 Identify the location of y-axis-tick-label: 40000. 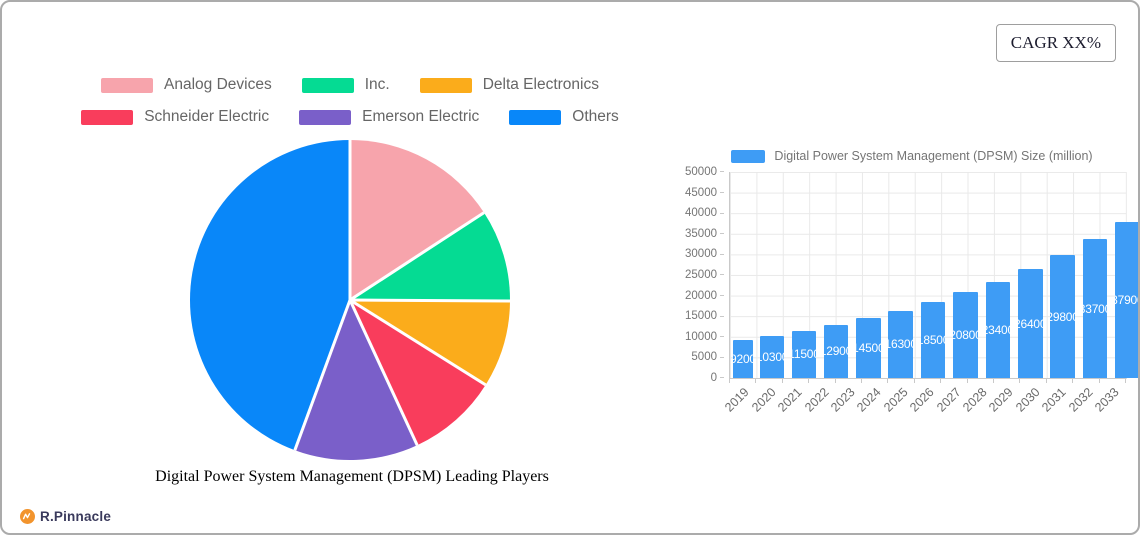
(688, 213).